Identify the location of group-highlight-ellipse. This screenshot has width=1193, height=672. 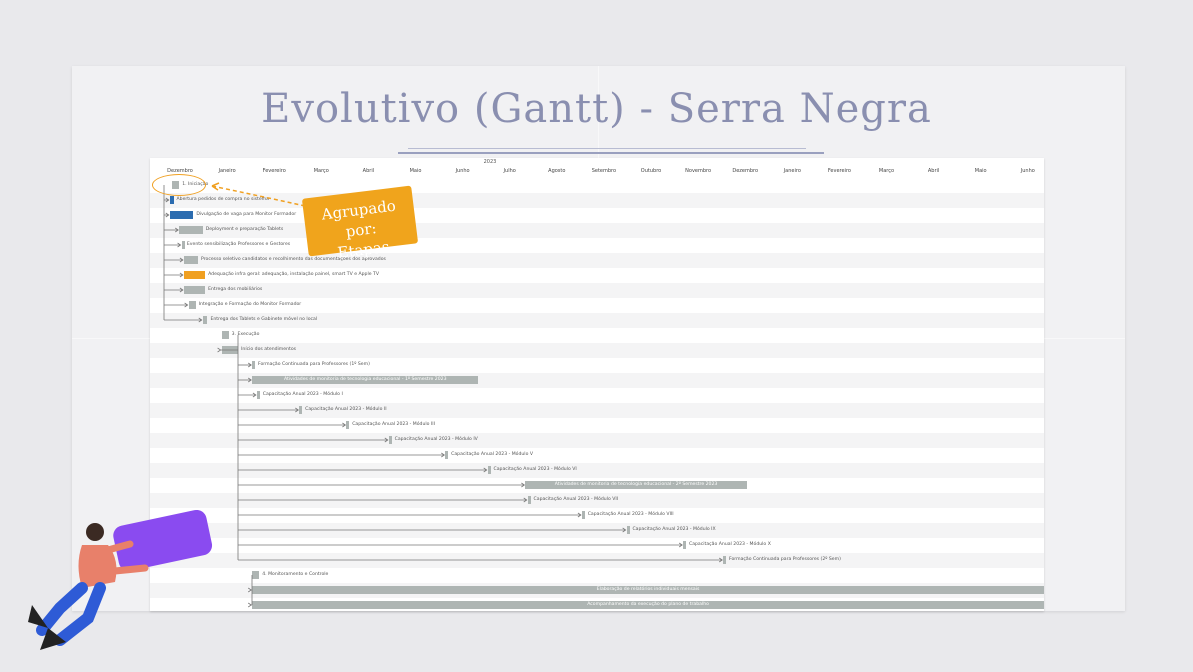
(179, 185).